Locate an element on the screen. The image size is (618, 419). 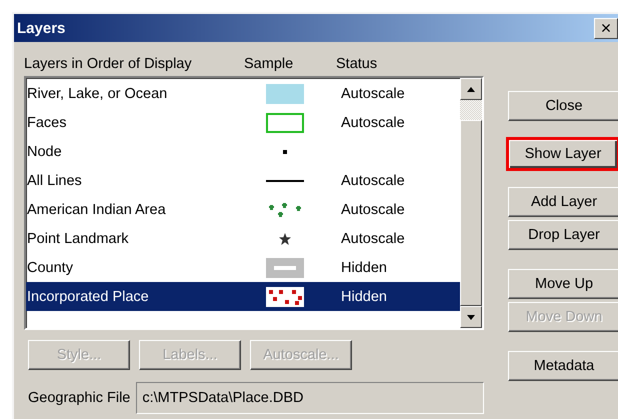
side-button: Add Layer is located at coordinates (563, 202).